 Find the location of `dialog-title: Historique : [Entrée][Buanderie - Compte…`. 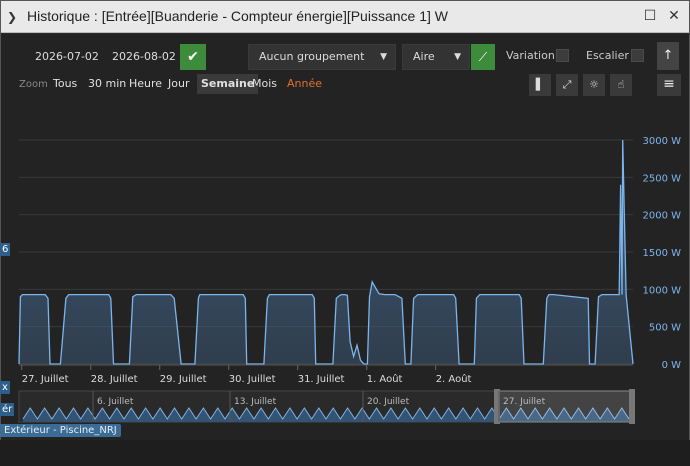

dialog-title: Historique : [Entrée][Buanderie - Compte… is located at coordinates (237, 16).